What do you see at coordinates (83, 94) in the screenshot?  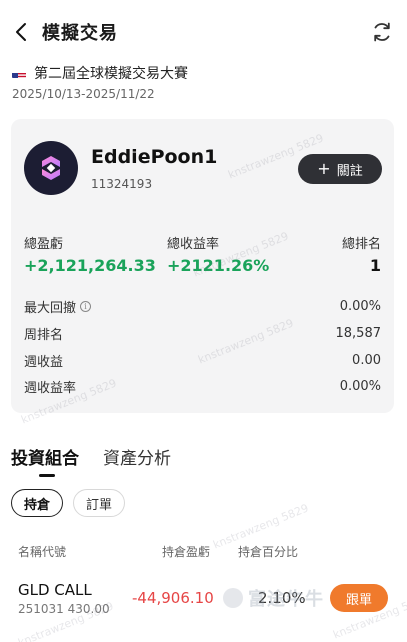 I see `contest-dates: 2025/10/13-2025/11/22` at bounding box center [83, 94].